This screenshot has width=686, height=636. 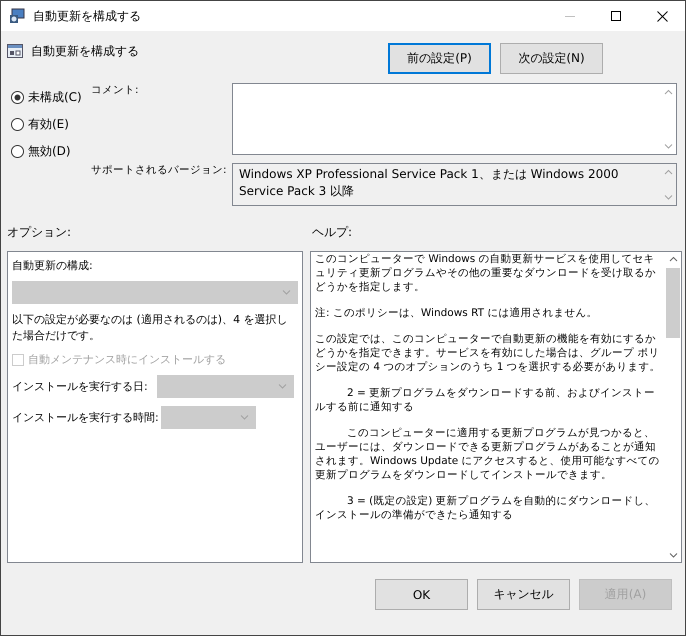 What do you see at coordinates (159, 170) in the screenshot?
I see `supported-label: サポートされるバージョン:` at bounding box center [159, 170].